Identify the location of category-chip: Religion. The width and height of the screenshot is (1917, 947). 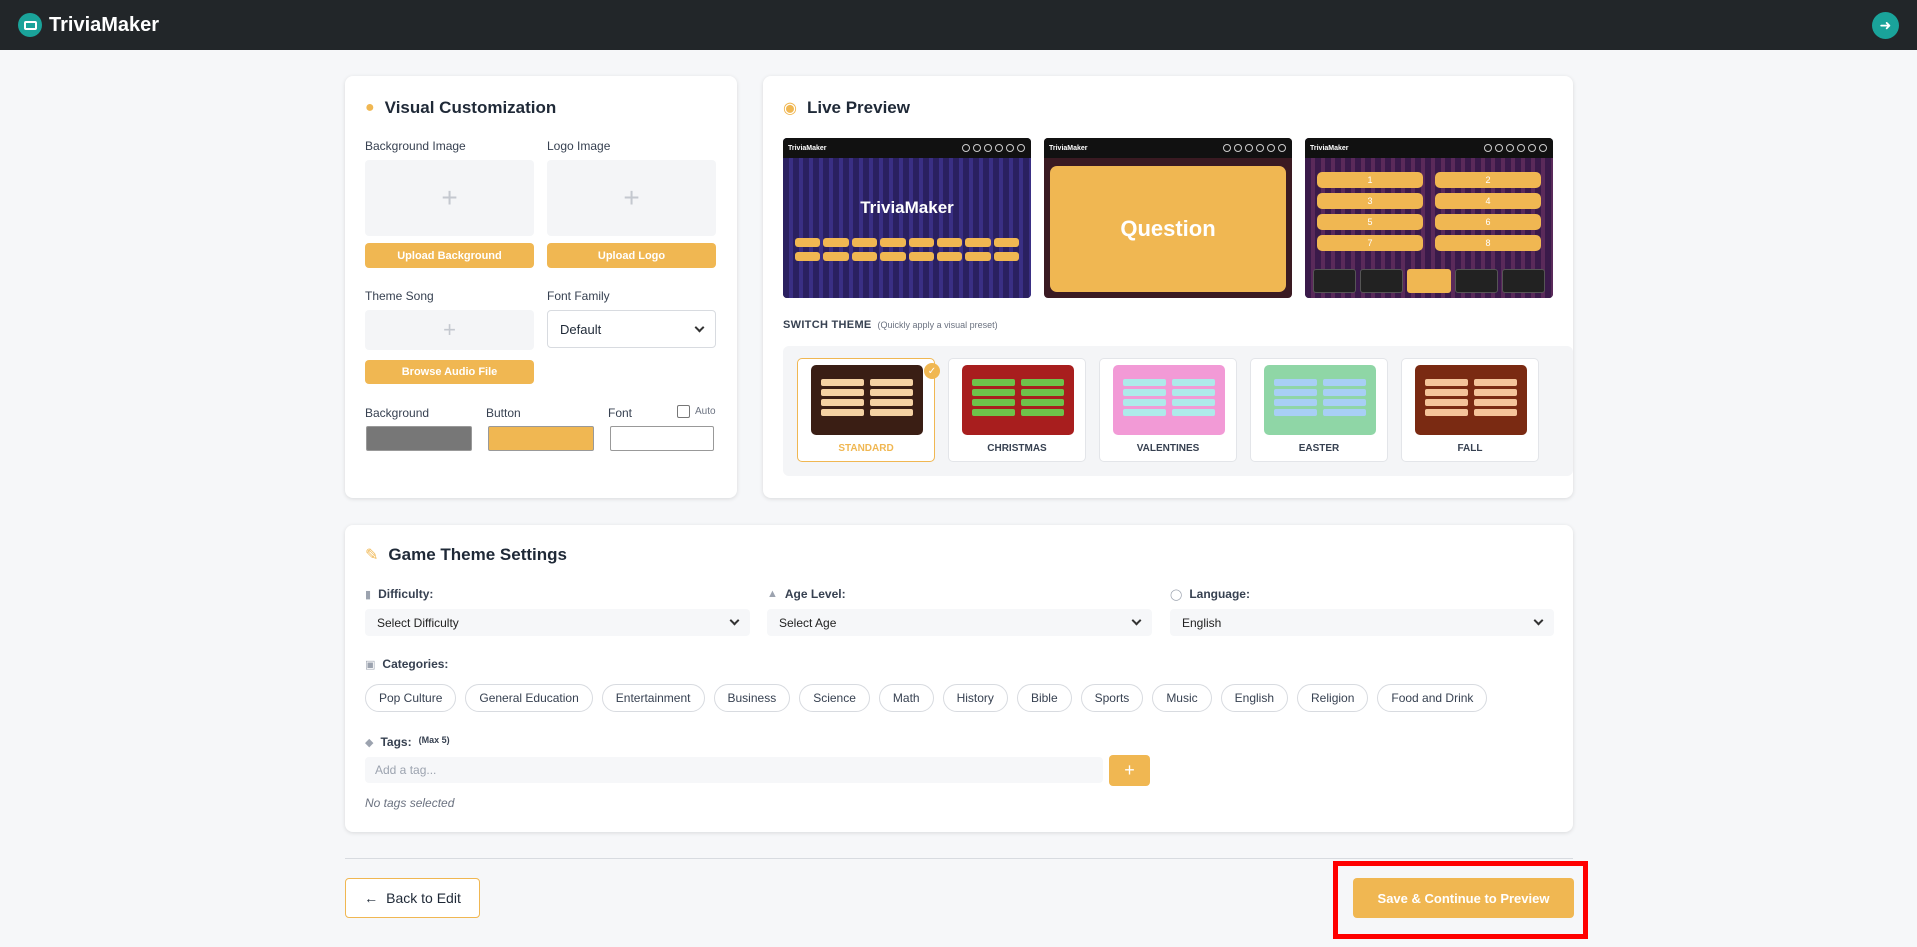
(1333, 698).